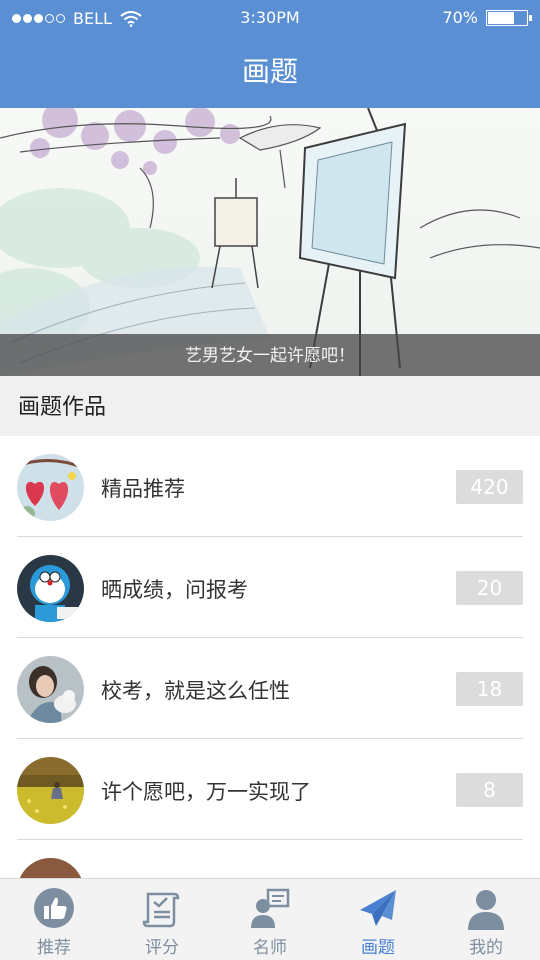 This screenshot has width=540, height=960. Describe the element at coordinates (50, 487) in the screenshot. I see `hearts-avatar` at that location.